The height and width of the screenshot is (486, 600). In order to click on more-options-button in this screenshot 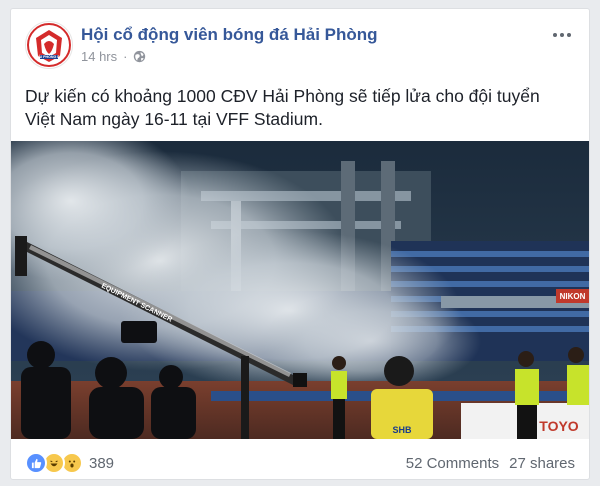, I will do `click(562, 35)`.